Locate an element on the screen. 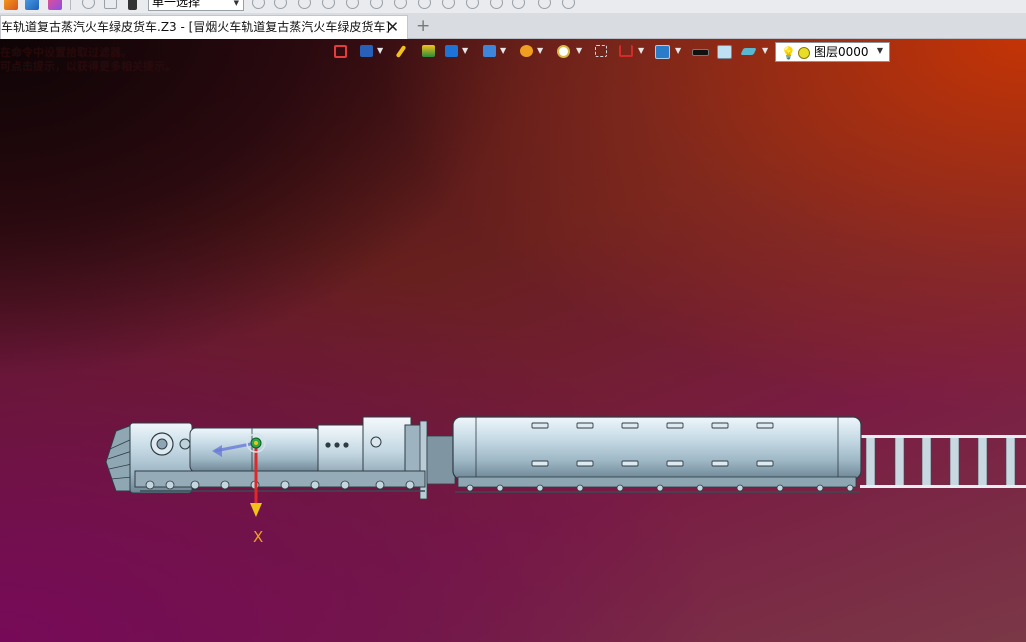  pick-body-icon is located at coordinates (304, 4).